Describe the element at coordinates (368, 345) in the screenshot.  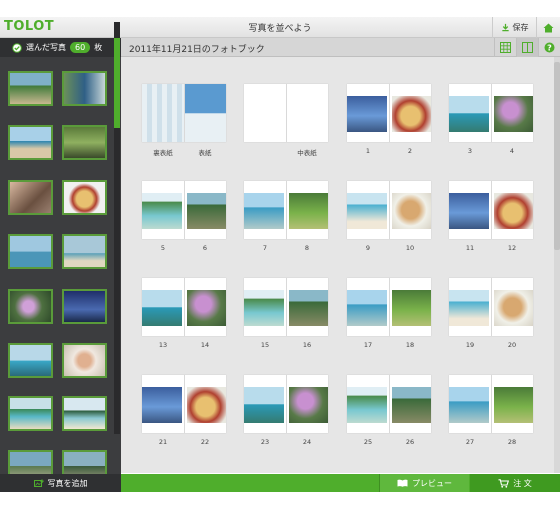
I see `page-number-label: 17` at that location.